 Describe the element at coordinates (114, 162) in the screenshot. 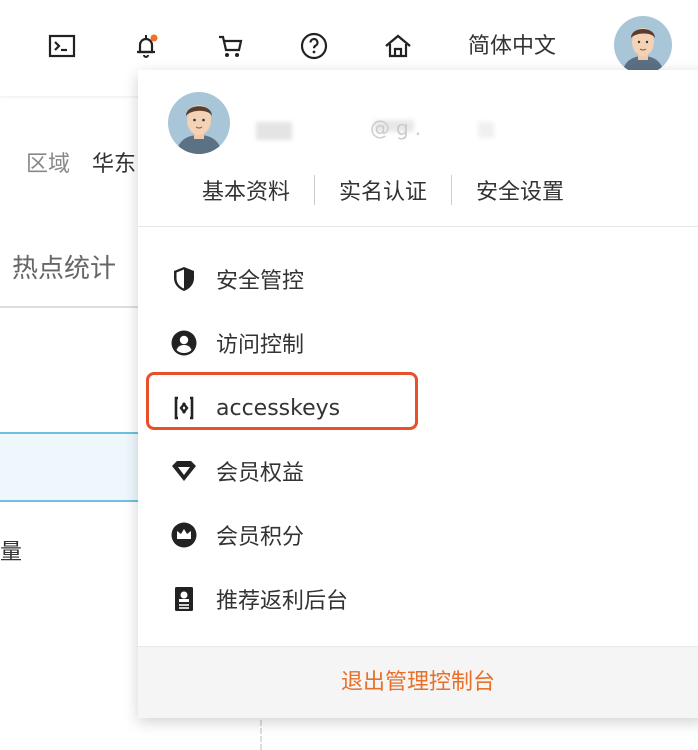

I see `region-value: 华东` at that location.